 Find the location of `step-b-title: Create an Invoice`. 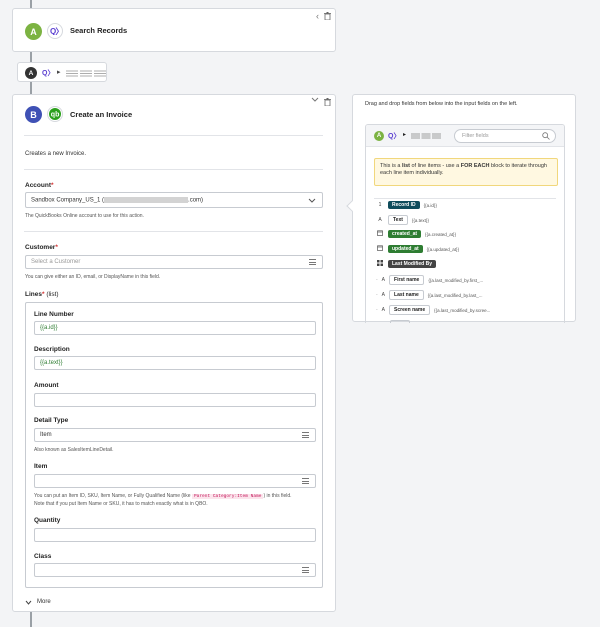

step-b-title: Create an Invoice is located at coordinates (101, 114).